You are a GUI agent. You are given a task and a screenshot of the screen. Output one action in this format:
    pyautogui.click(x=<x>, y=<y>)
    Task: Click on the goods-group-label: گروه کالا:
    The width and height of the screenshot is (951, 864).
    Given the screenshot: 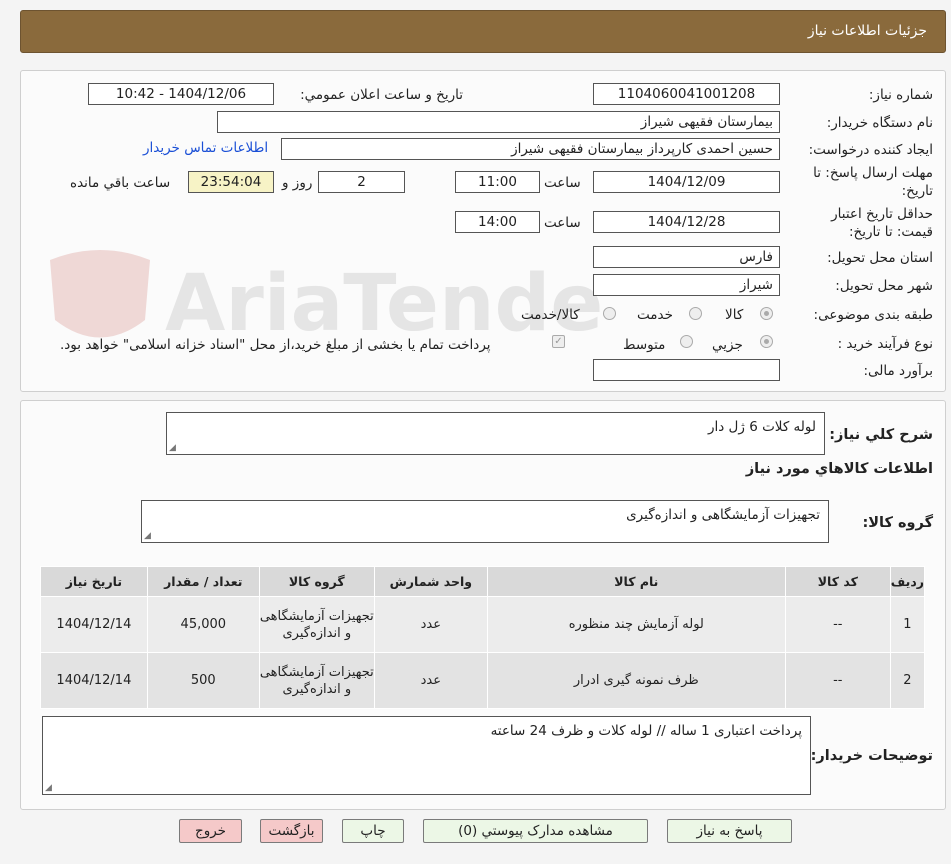 What is the action you would take?
    pyautogui.click(x=897, y=523)
    